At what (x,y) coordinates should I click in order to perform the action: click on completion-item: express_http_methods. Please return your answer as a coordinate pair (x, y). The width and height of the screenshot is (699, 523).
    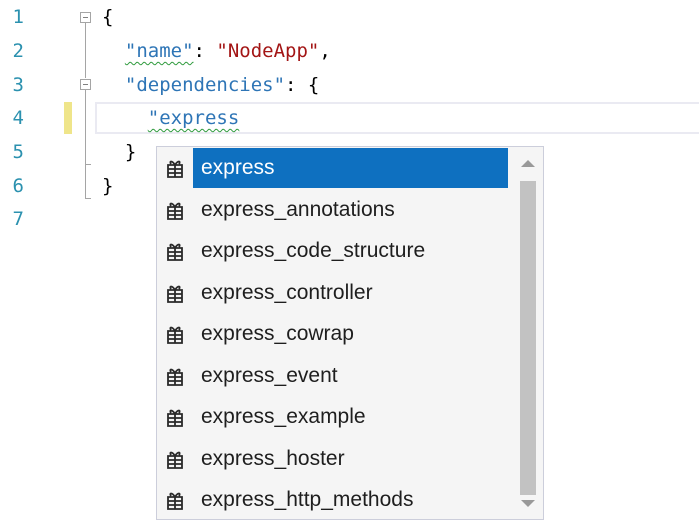
    Looking at the image, I should click on (336, 500).